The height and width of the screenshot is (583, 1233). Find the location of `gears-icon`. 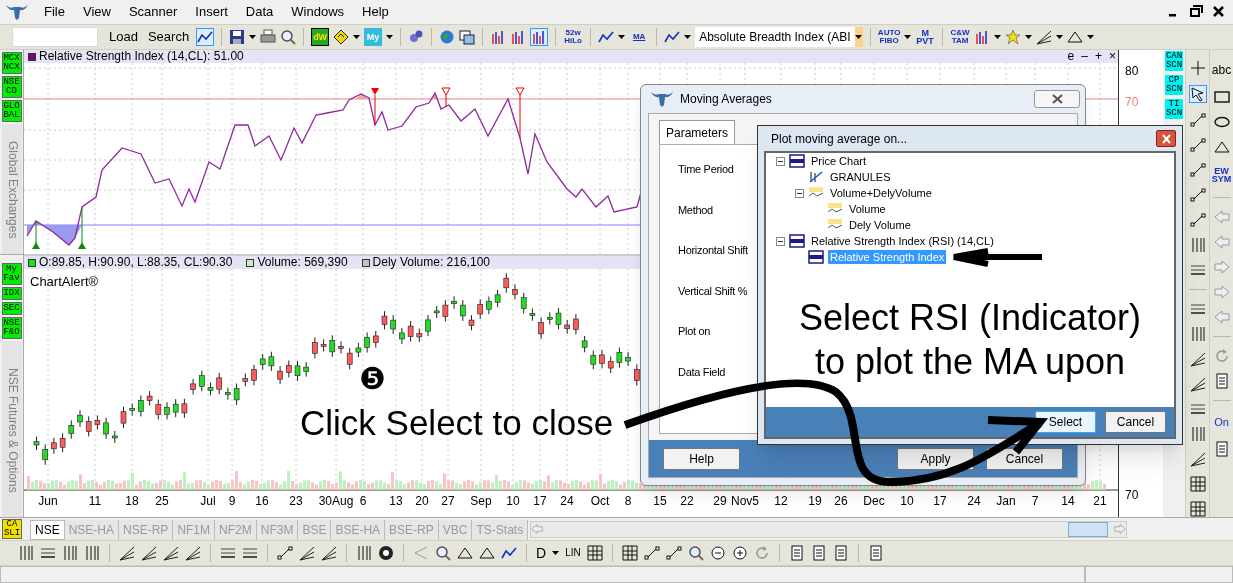

gears-icon is located at coordinates (416, 37).